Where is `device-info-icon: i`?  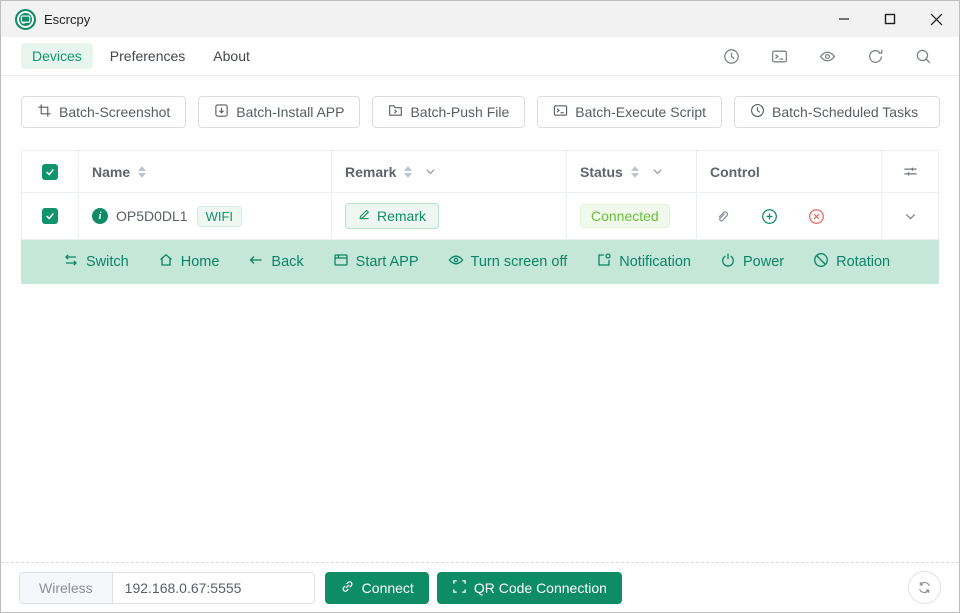
device-info-icon: i is located at coordinates (100, 216).